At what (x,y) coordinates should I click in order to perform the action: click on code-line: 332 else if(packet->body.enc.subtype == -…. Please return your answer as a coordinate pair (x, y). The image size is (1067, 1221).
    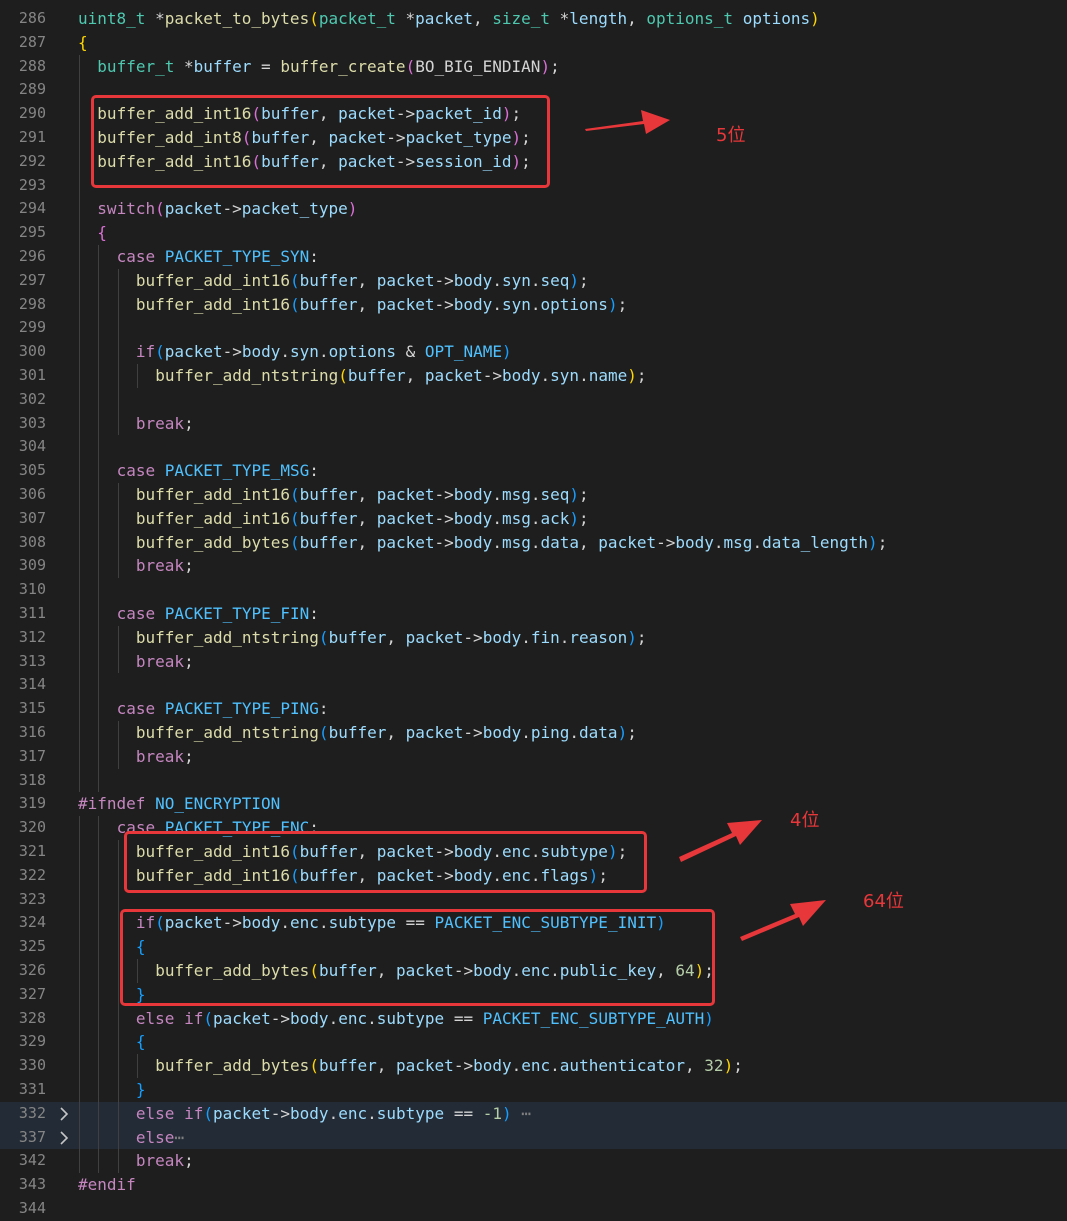
    Looking at the image, I should click on (533, 1113).